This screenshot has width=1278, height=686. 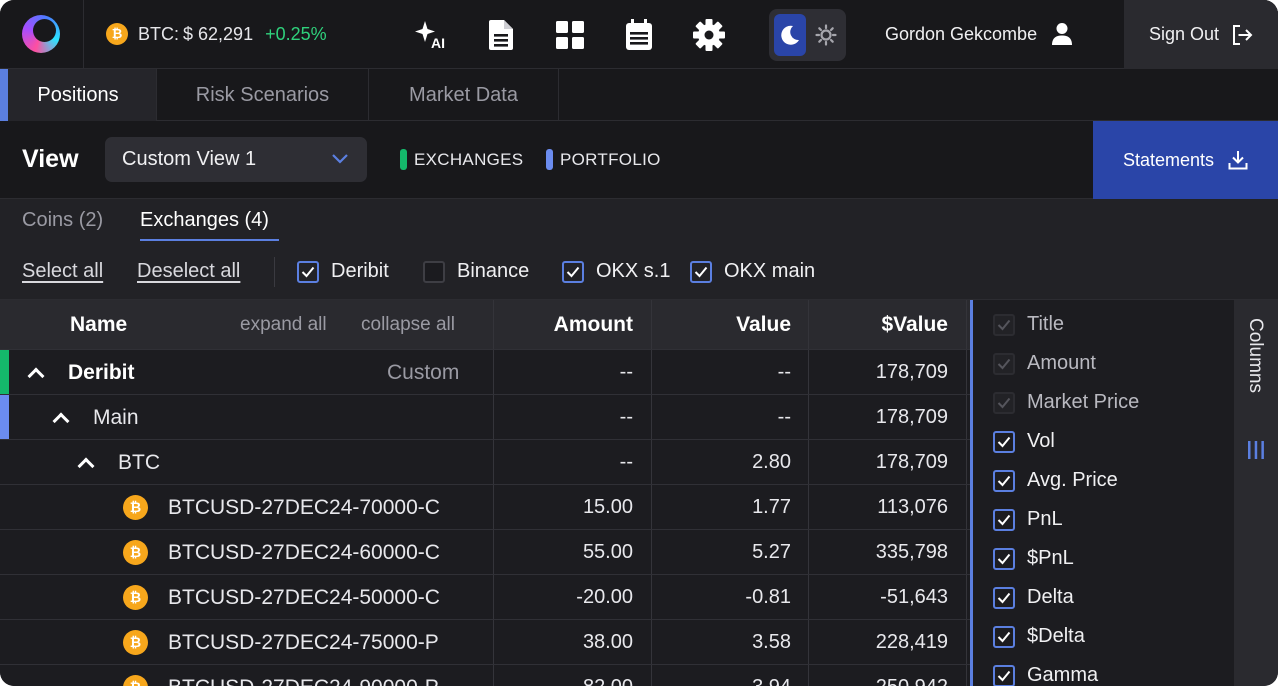 What do you see at coordinates (485, 461) in the screenshot?
I see `table-row: BTC -- 2.80 178,709` at bounding box center [485, 461].